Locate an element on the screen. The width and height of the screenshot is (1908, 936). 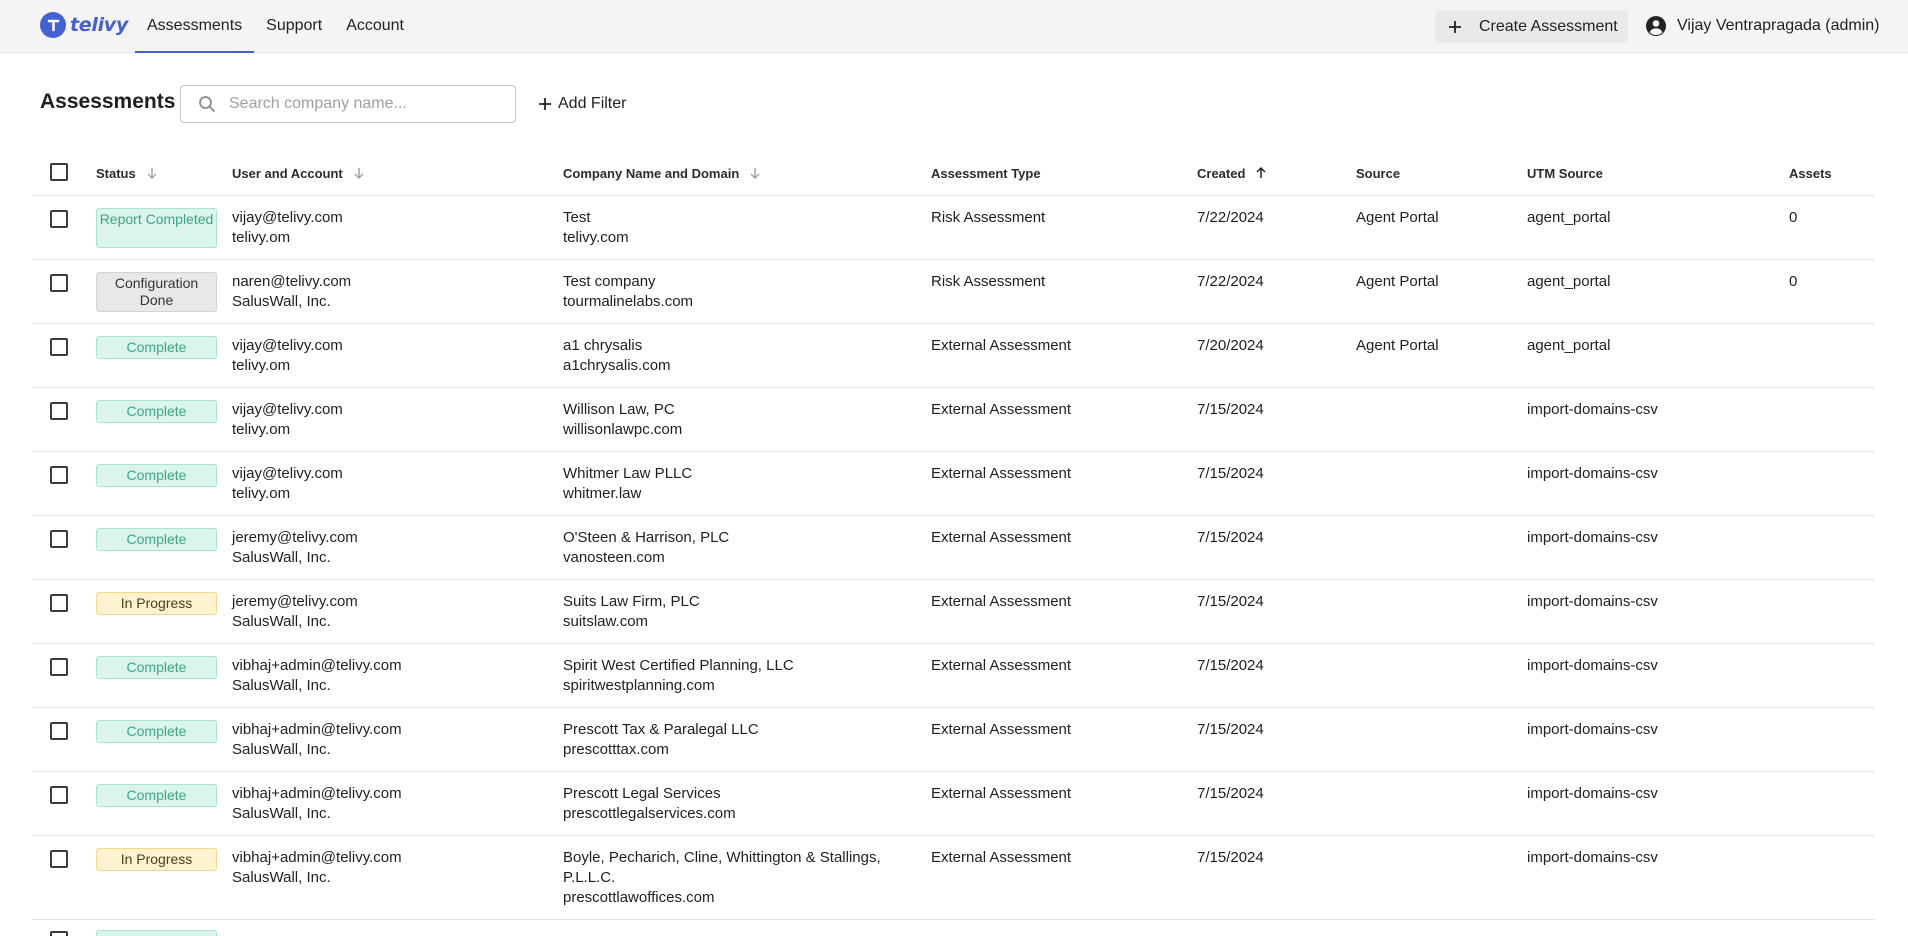
company-domain: willisonlawpc.com is located at coordinates (623, 429).